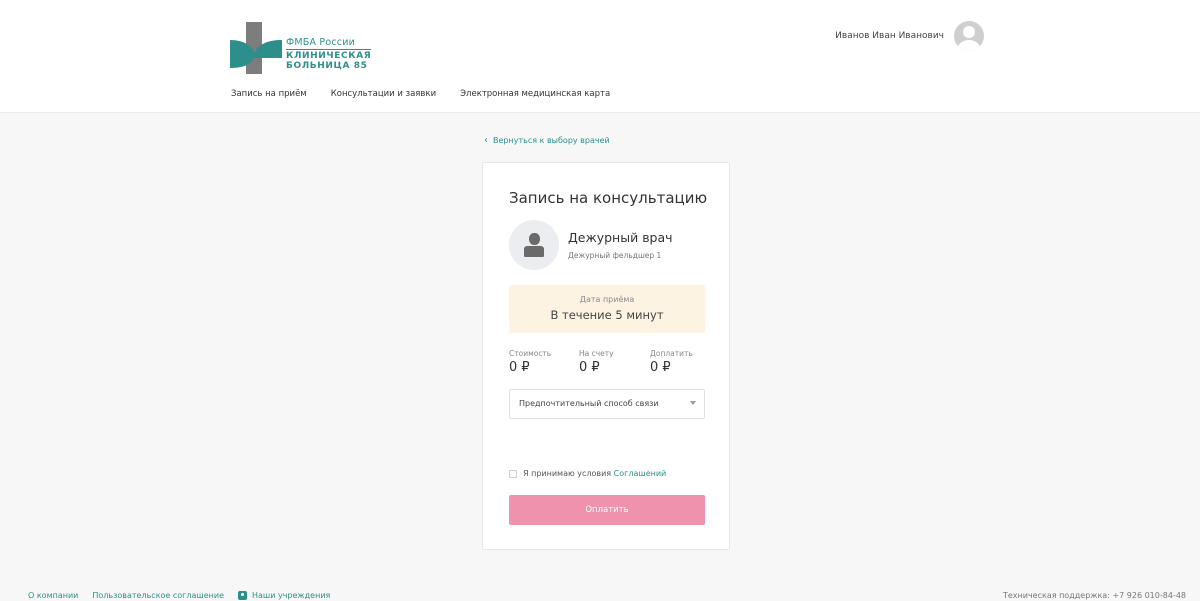 Image resolution: width=1200 pixels, height=601 pixels. I want to click on logo-line-3: БОЛЬНИЦА 85, so click(327, 66).